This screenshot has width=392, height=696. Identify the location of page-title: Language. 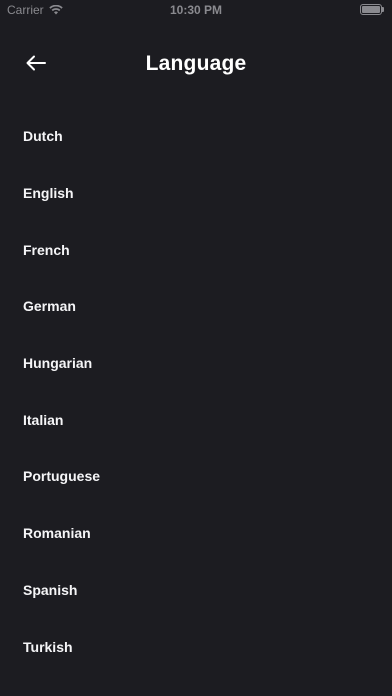
(196, 63).